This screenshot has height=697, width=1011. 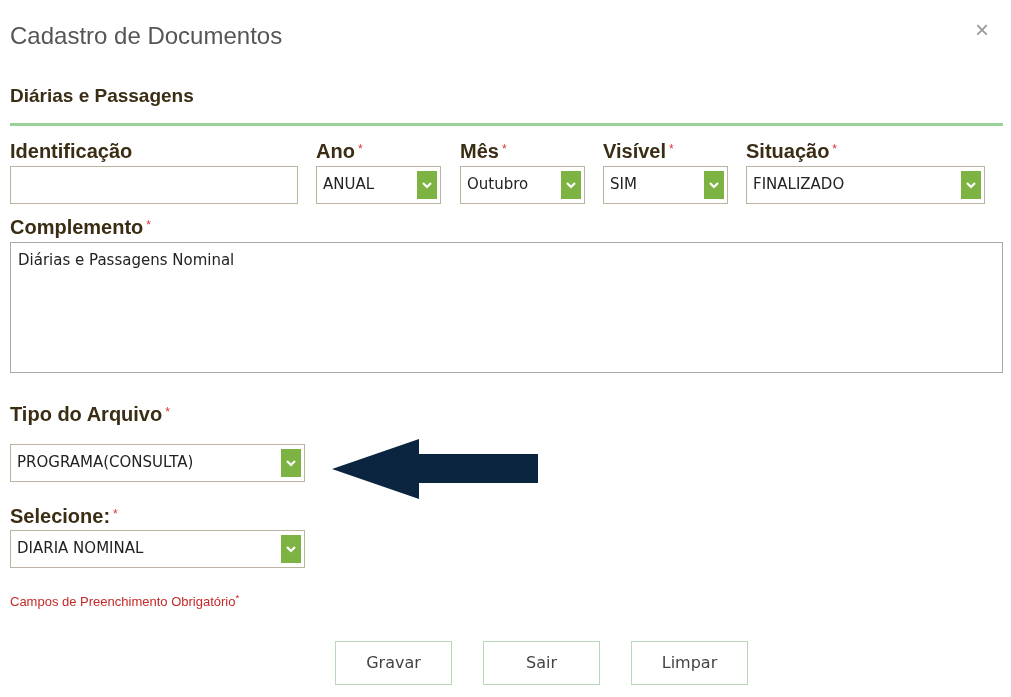 What do you see at coordinates (157, 548) in the screenshot?
I see `select-field: DIARIA NOMINAL` at bounding box center [157, 548].